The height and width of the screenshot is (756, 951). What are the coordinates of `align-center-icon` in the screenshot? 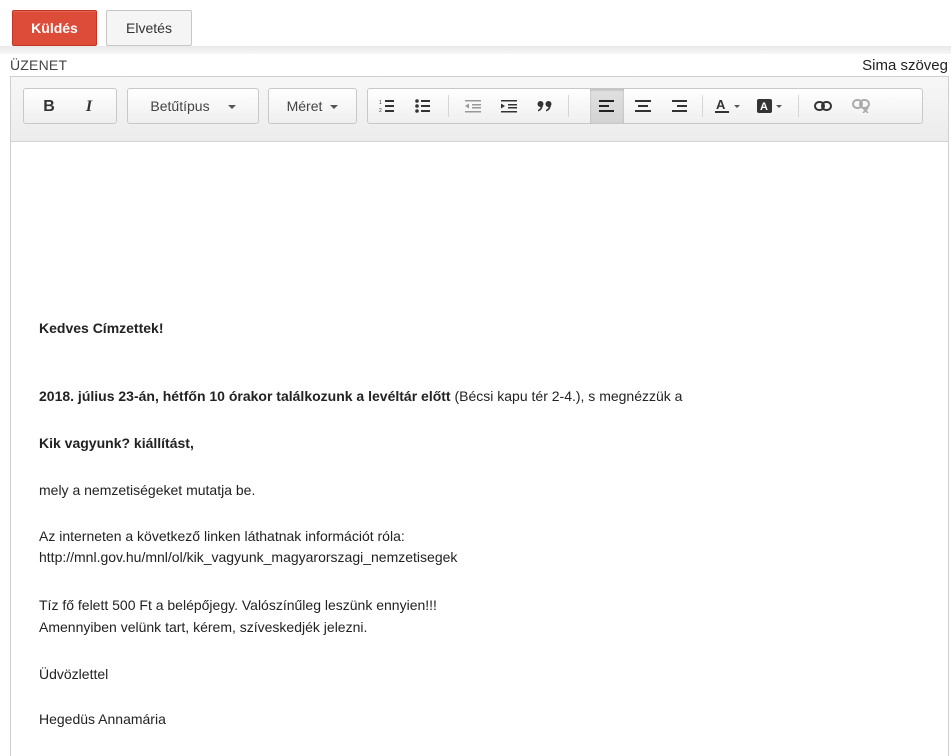 It's located at (643, 106).